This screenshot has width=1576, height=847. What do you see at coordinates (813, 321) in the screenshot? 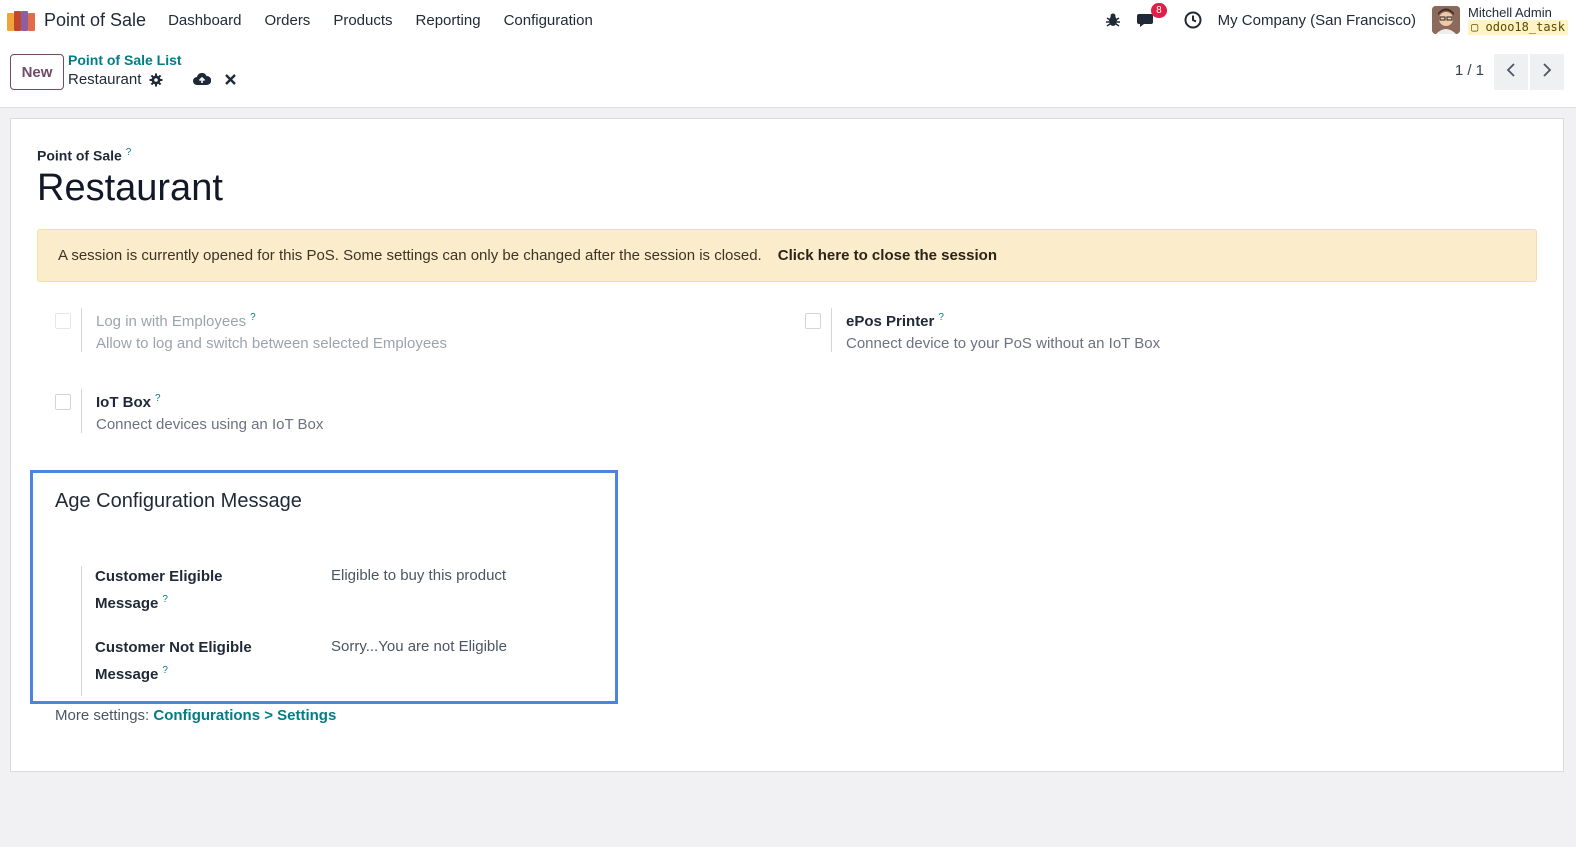
I see `epos-printer-checkbox` at bounding box center [813, 321].